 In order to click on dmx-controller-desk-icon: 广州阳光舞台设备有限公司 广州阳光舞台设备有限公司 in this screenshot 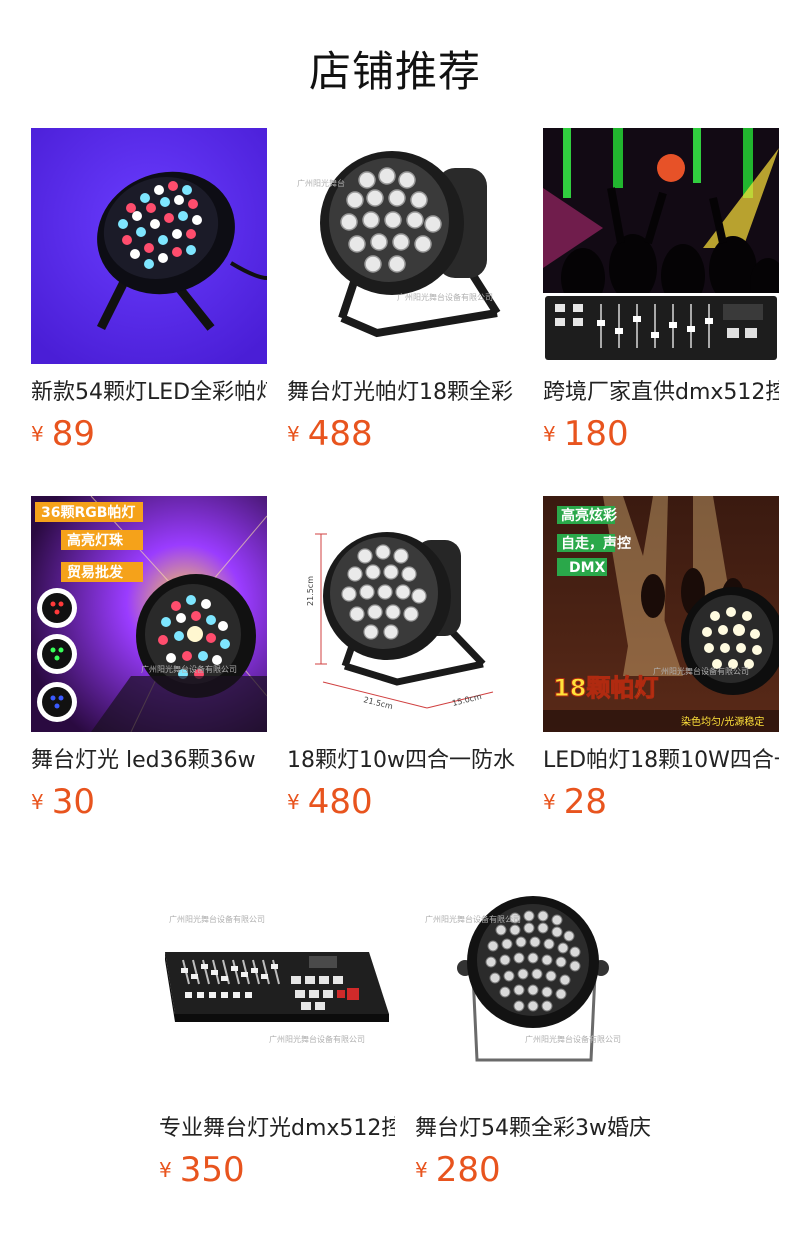, I will do `click(277, 982)`.